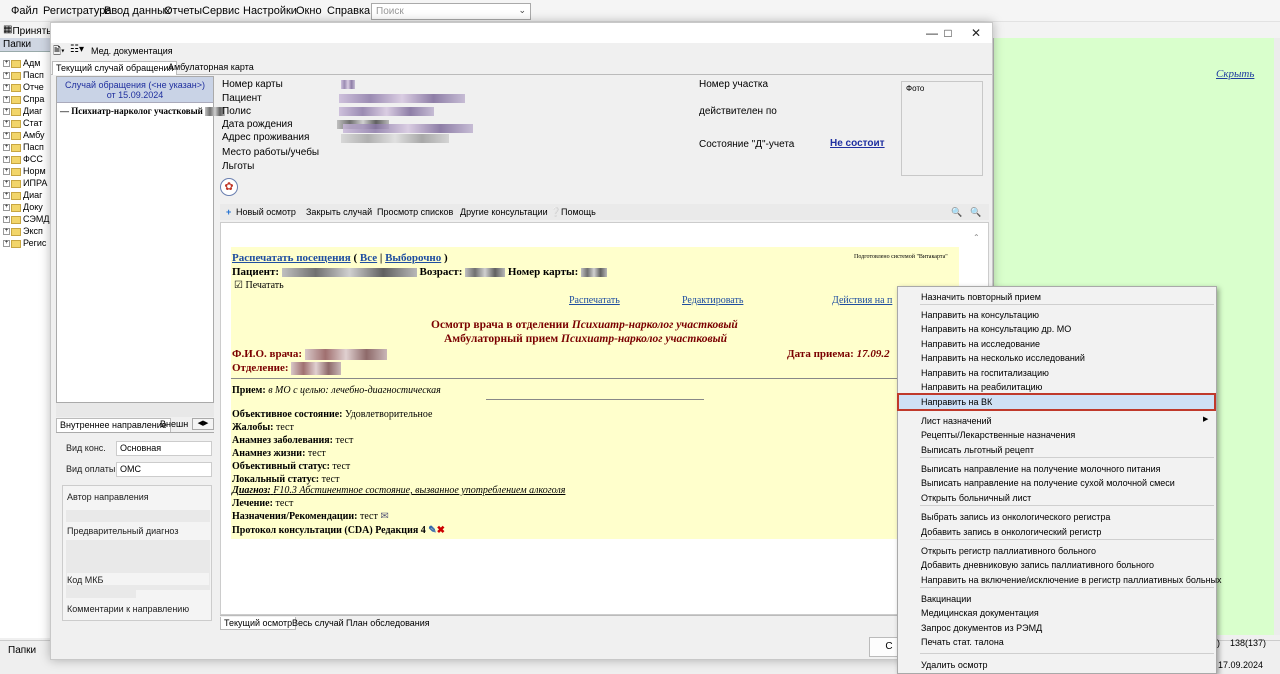  Describe the element at coordinates (1057, 402) in the screenshot. I see `context-menu-item: Направить на ВК` at that location.